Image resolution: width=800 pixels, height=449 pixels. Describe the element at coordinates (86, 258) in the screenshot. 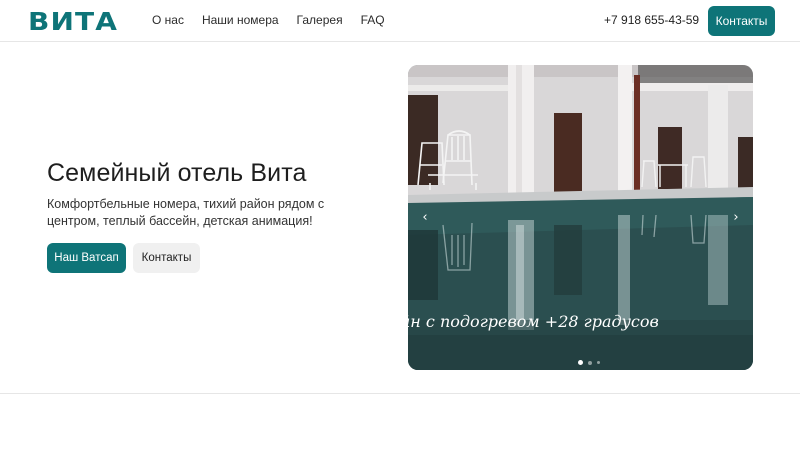

I see `whatsapp-button: Наш Ватсап` at that location.